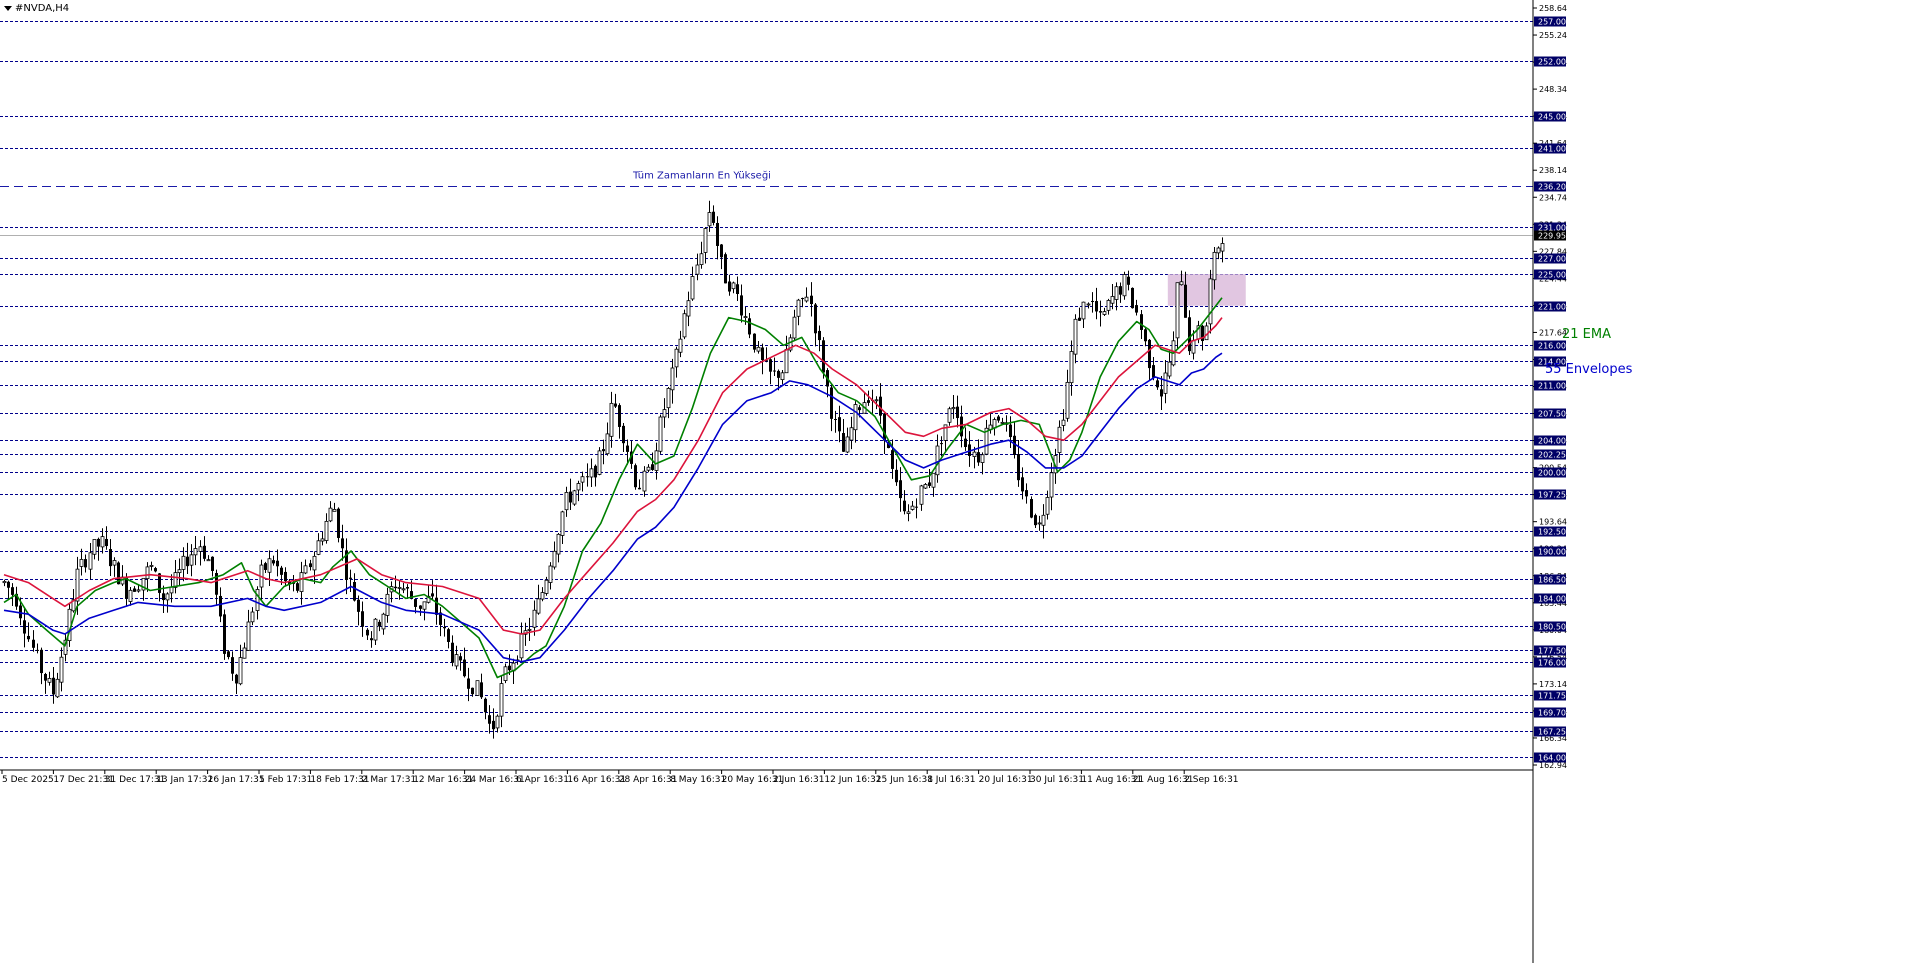  What do you see at coordinates (1552, 236) in the screenshot?
I see `current-price-label: 229.95` at bounding box center [1552, 236].